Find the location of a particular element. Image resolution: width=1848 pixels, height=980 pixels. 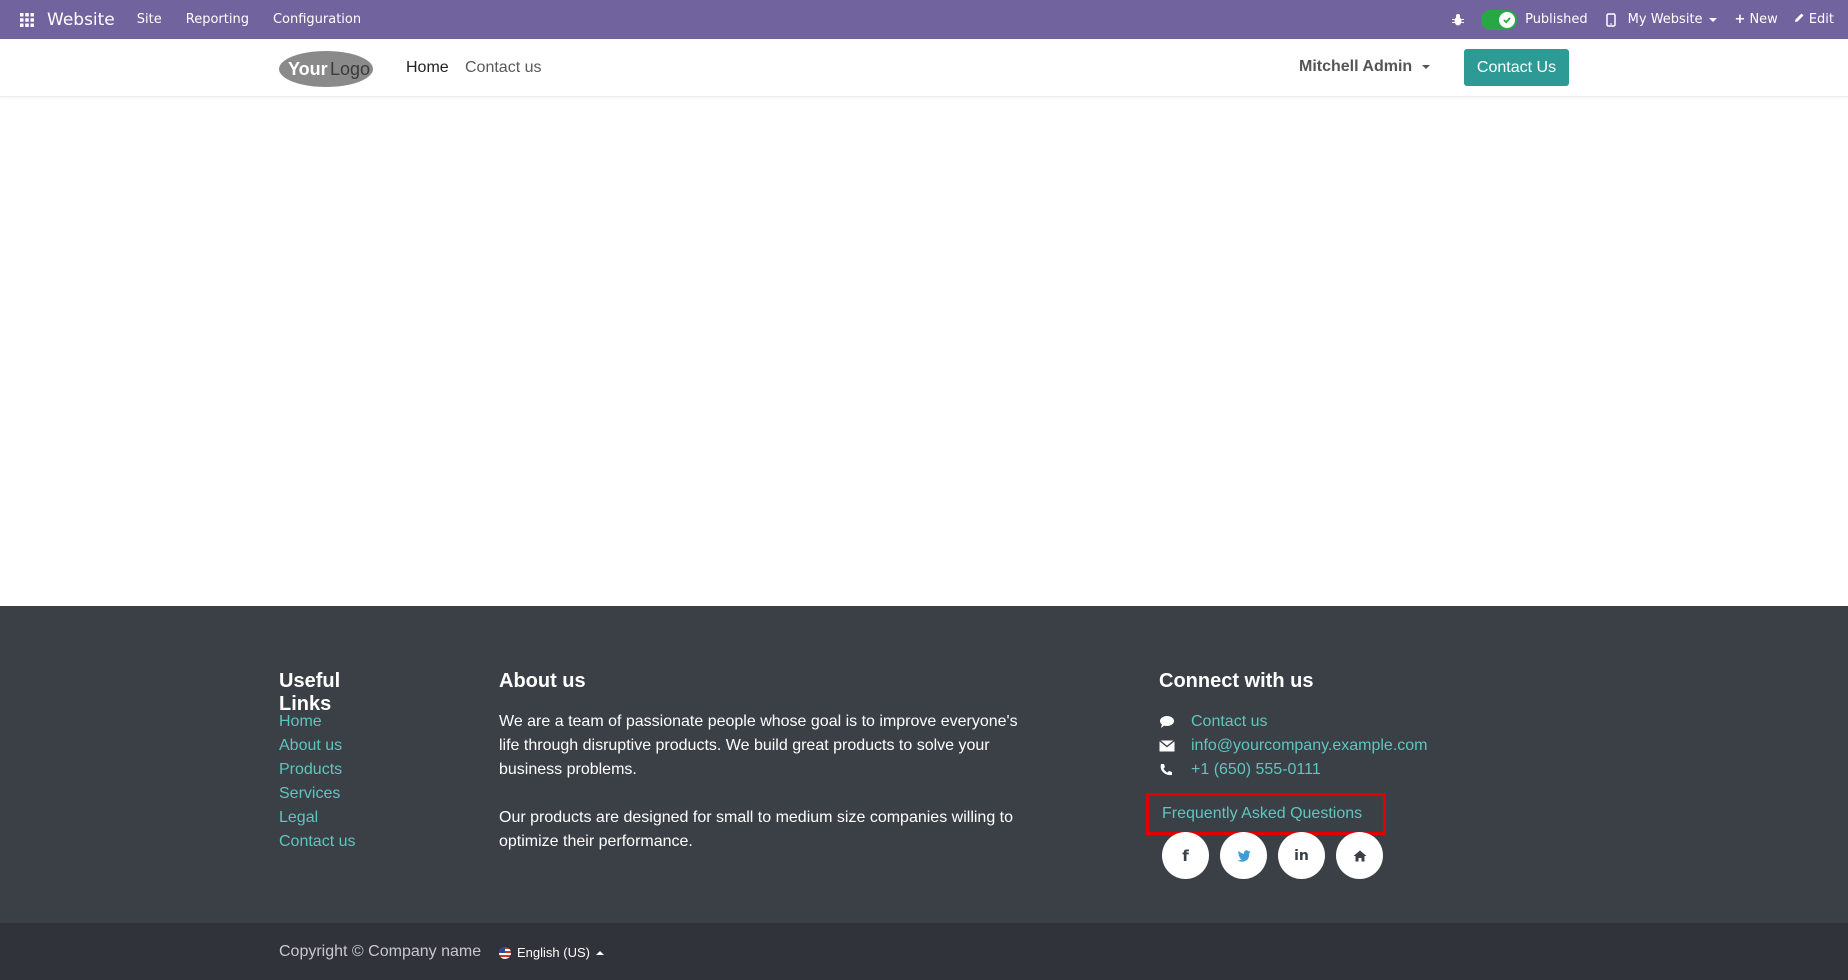

publish-toggle is located at coordinates (1499, 19).